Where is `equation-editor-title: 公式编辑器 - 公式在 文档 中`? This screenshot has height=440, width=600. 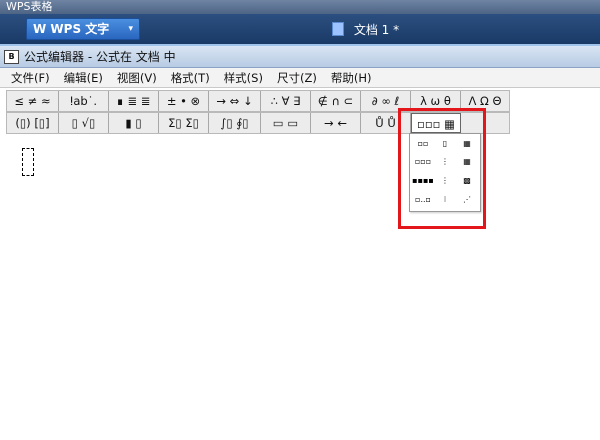 equation-editor-title: 公式编辑器 - 公式在 文档 中 is located at coordinates (100, 57).